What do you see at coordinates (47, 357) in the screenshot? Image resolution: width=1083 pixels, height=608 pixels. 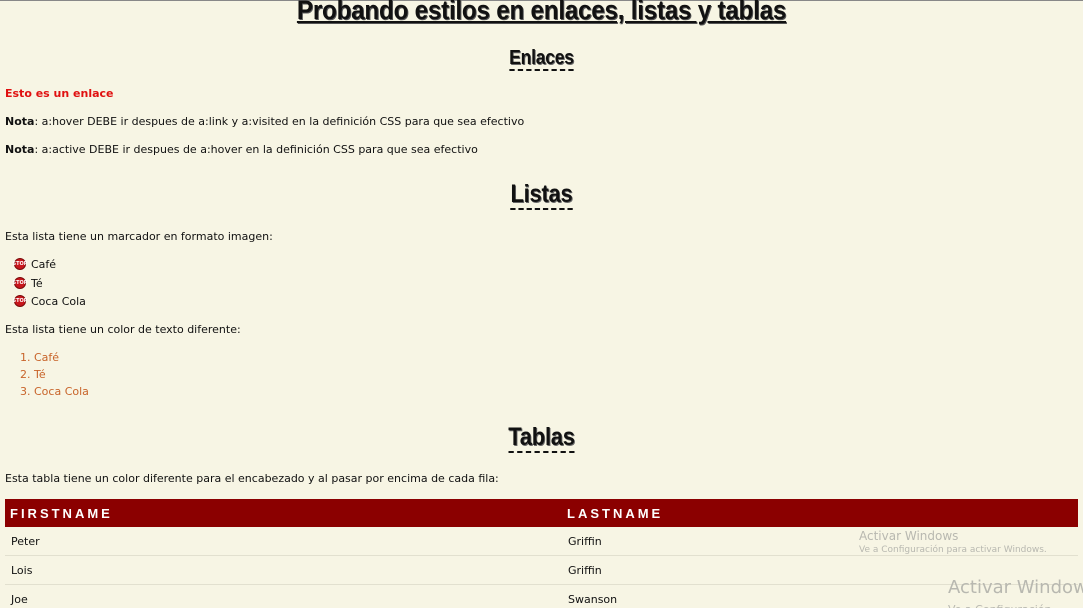 I see `colored-list-label: Café` at bounding box center [47, 357].